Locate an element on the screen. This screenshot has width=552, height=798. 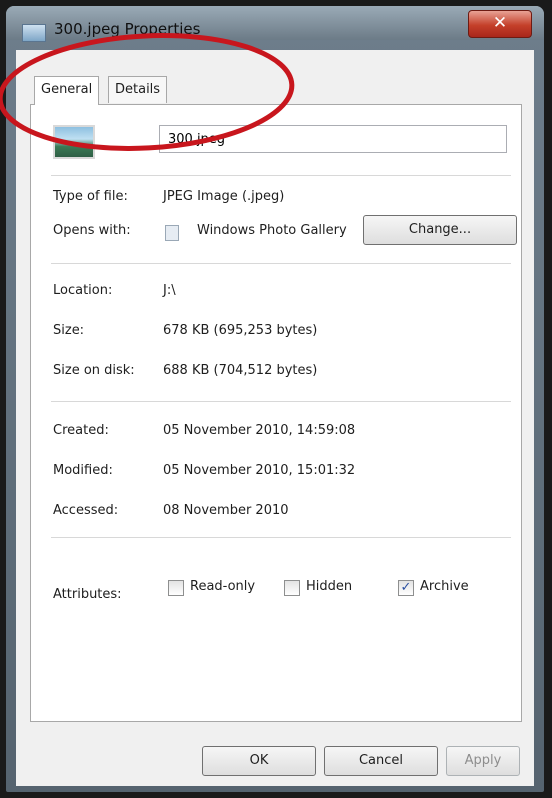
location-value: J:\ is located at coordinates (169, 290).